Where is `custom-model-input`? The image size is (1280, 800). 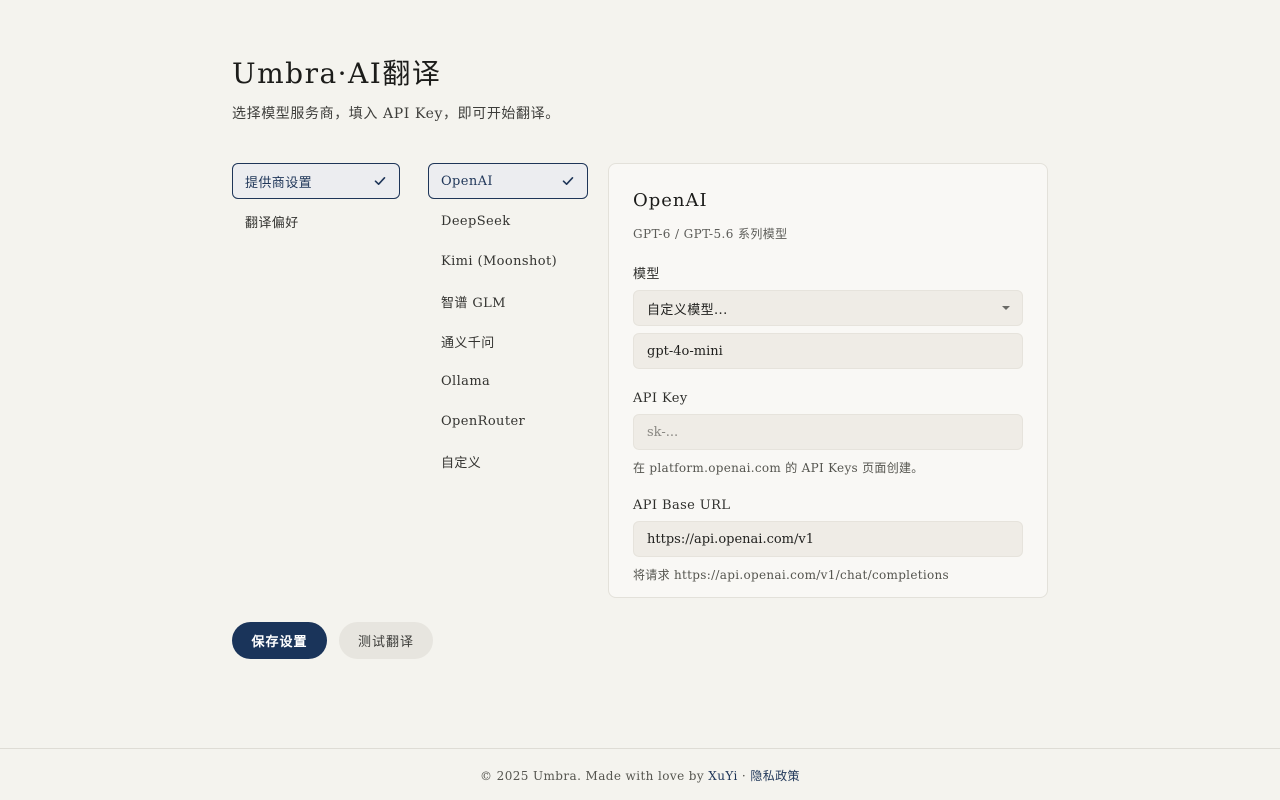 custom-model-input is located at coordinates (828, 351).